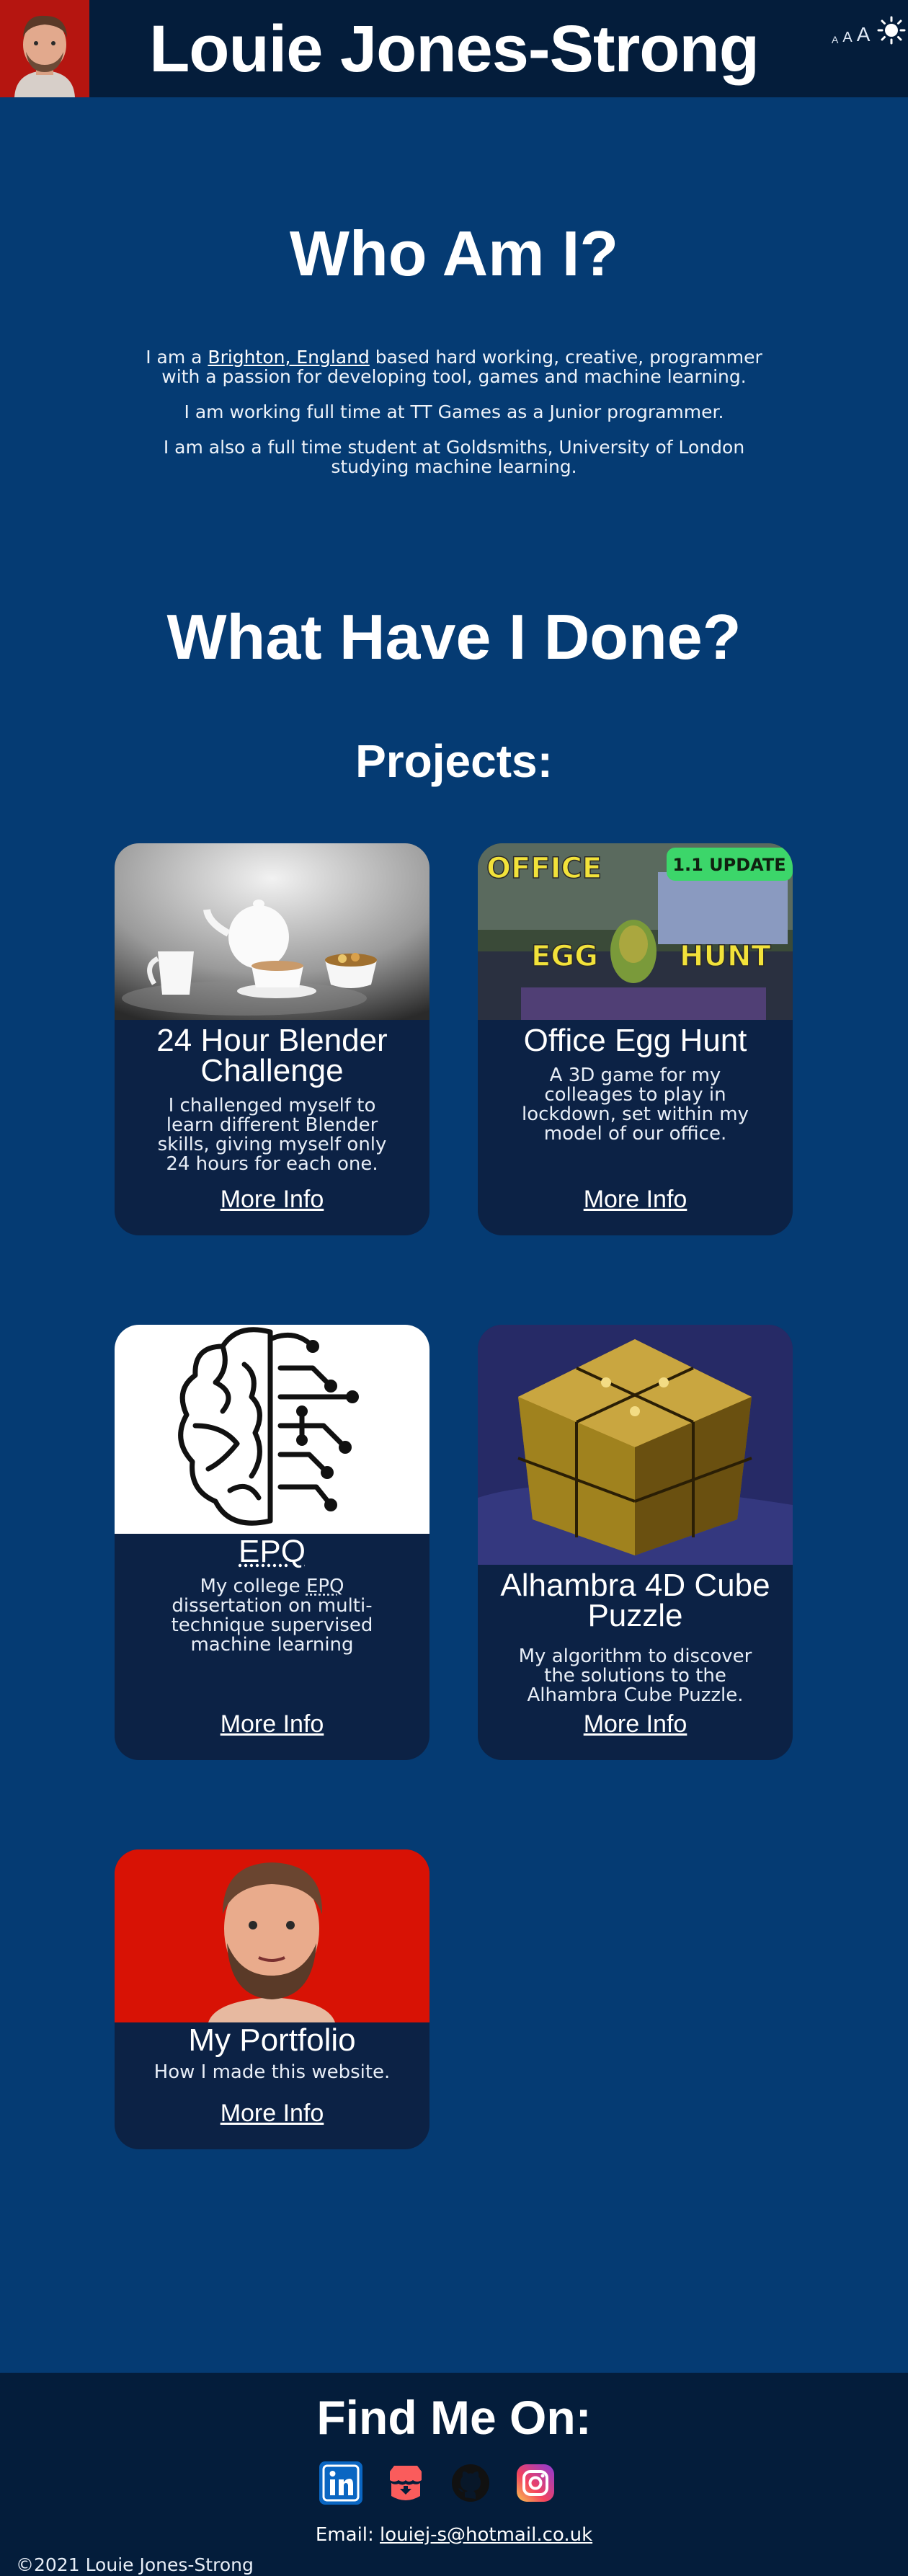  I want to click on teapot-image, so click(272, 932).